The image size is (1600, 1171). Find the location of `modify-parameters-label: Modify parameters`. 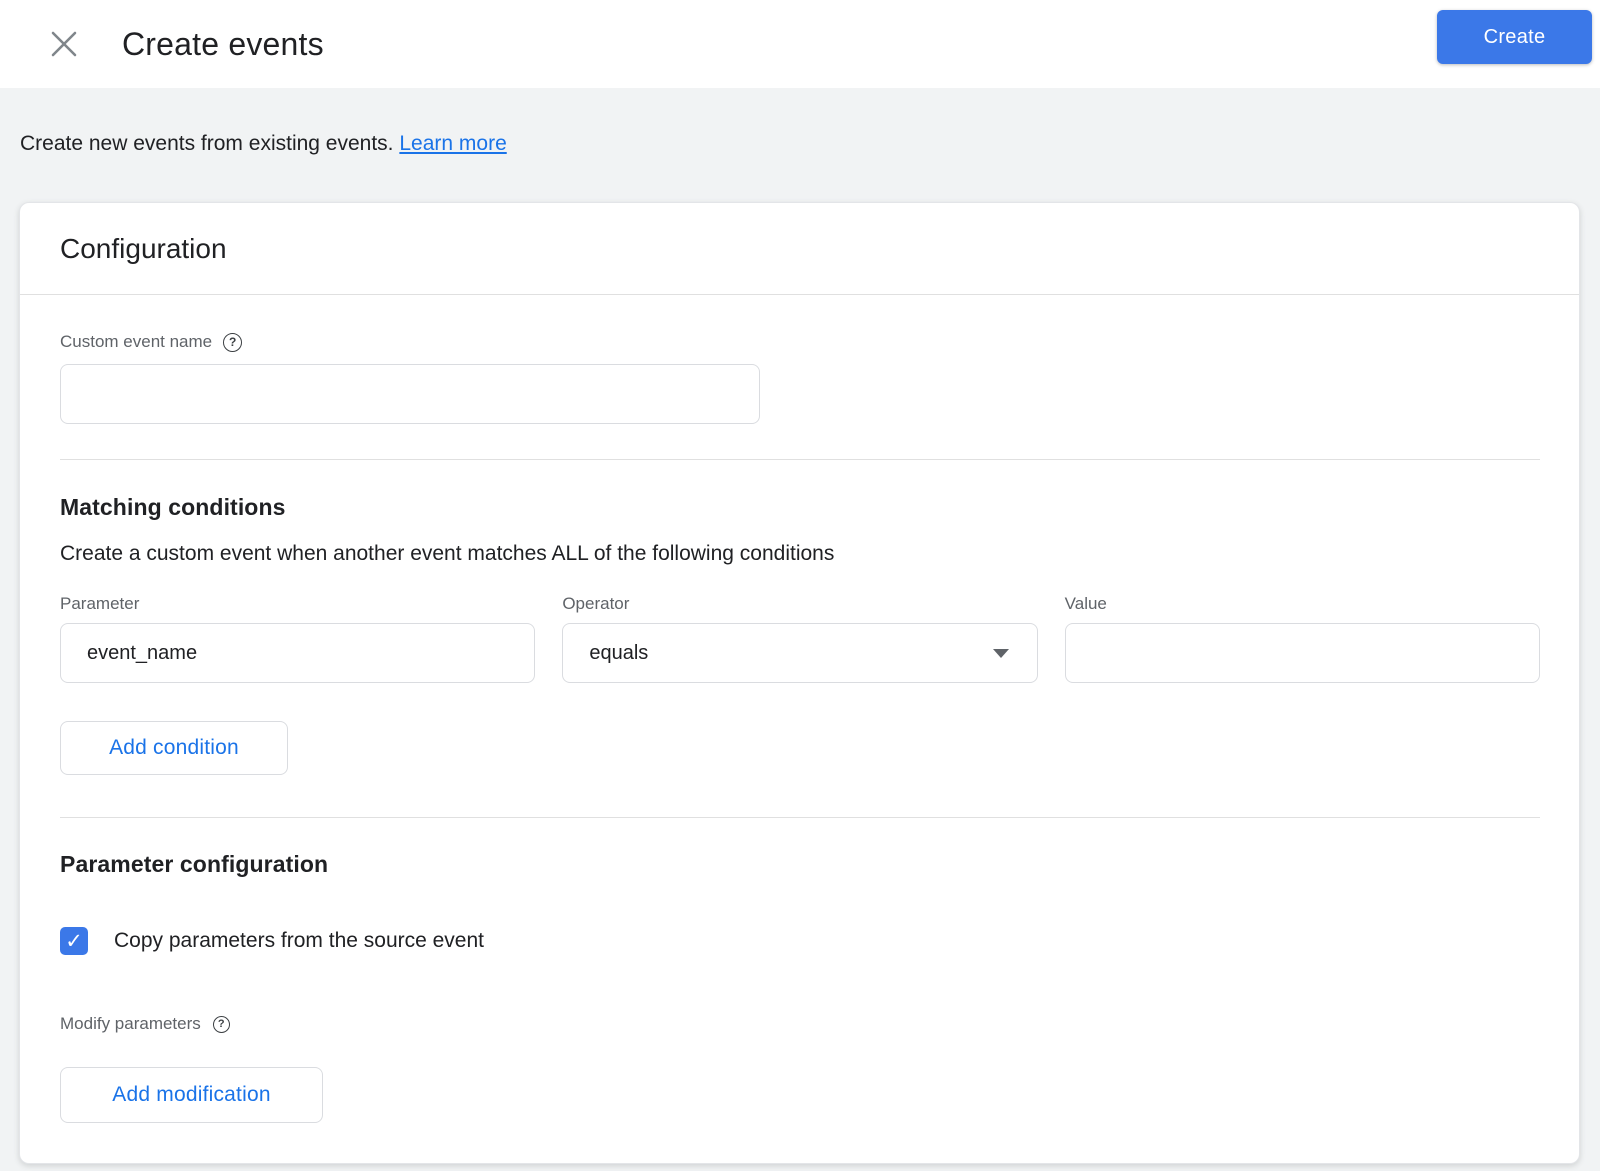

modify-parameters-label: Modify parameters is located at coordinates (130, 1023).